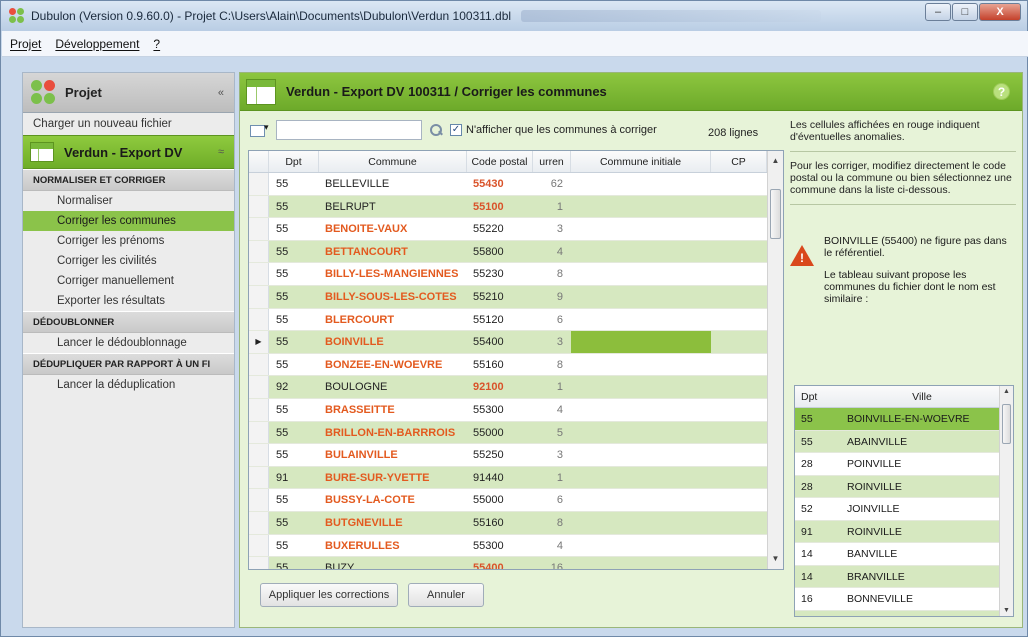 The width and height of the screenshot is (1028, 637). I want to click on apply-corrections-button: Appliquer les corrections, so click(329, 595).